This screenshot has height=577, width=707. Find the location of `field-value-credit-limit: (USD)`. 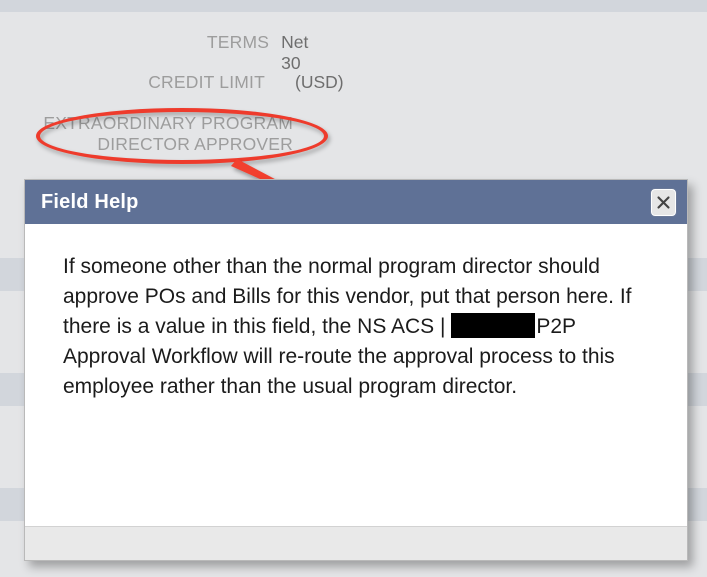

field-value-credit-limit: (USD) is located at coordinates (319, 82).